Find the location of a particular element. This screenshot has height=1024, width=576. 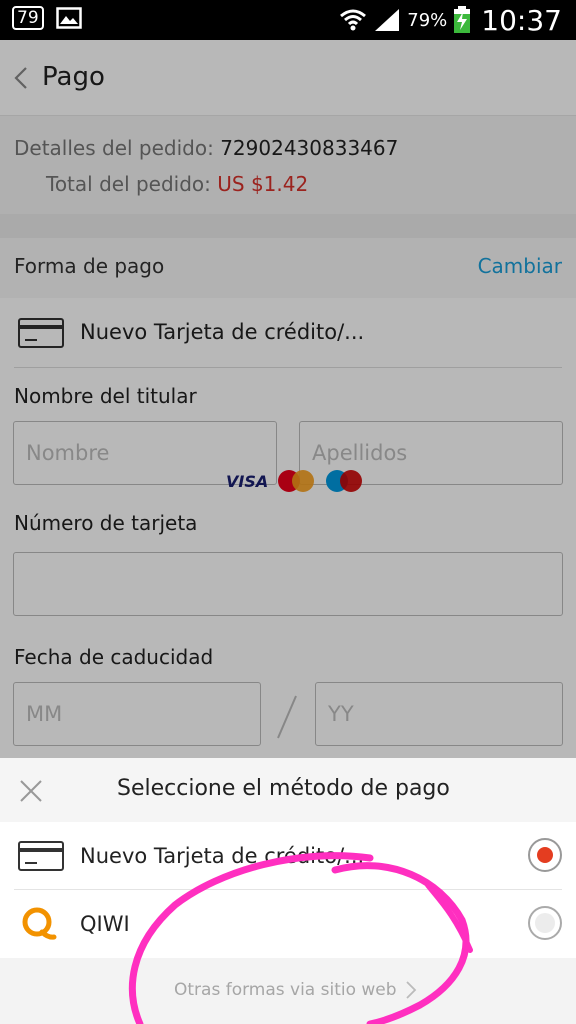

status-bar: 79 79% 10:37 is located at coordinates (288, 20).